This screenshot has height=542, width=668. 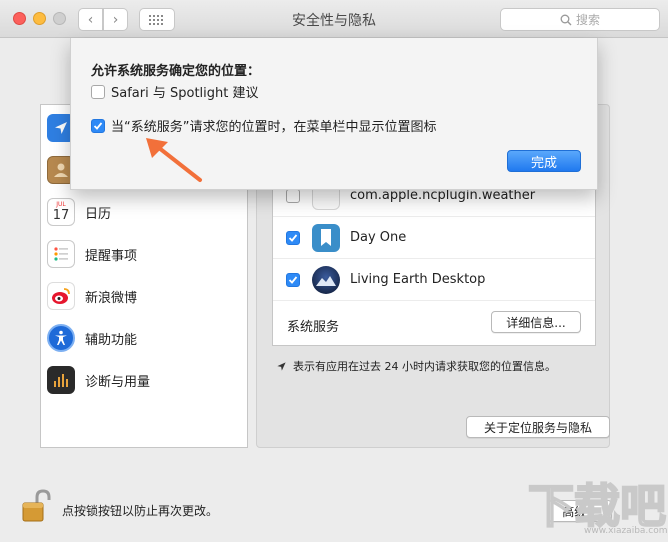 What do you see at coordinates (111, 340) in the screenshot?
I see `sidebar-item-label: 辅助功能` at bounding box center [111, 340].